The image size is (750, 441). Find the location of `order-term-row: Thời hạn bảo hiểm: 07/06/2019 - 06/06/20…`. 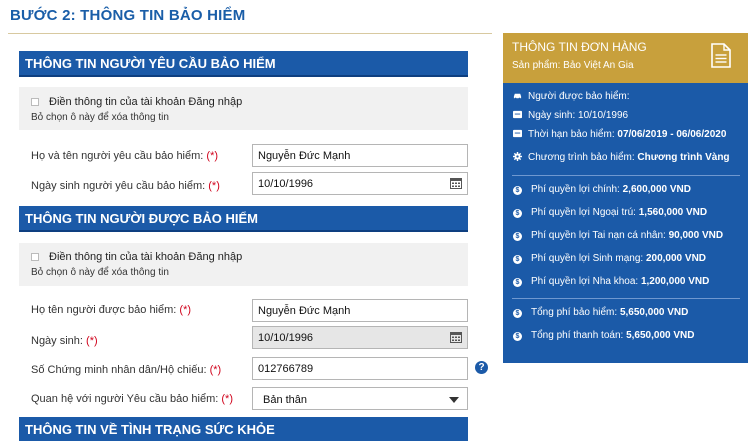

order-term-row: Thời hạn bảo hiểm: 07/06/2019 - 06/06/20… is located at coordinates (619, 134).